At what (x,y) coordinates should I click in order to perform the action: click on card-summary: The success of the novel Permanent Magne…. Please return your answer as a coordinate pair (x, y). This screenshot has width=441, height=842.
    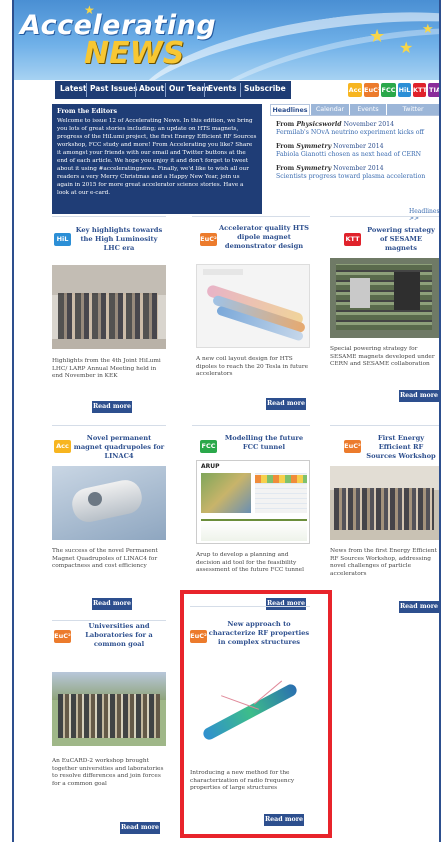
    Looking at the image, I should click on (105, 558).